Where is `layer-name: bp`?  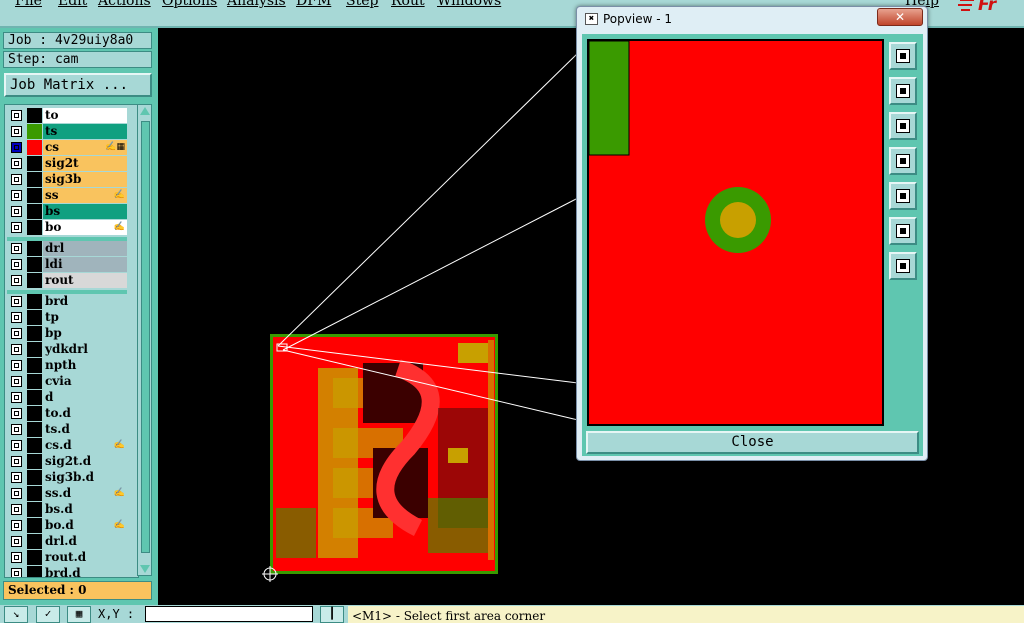 layer-name: bp is located at coordinates (85, 333).